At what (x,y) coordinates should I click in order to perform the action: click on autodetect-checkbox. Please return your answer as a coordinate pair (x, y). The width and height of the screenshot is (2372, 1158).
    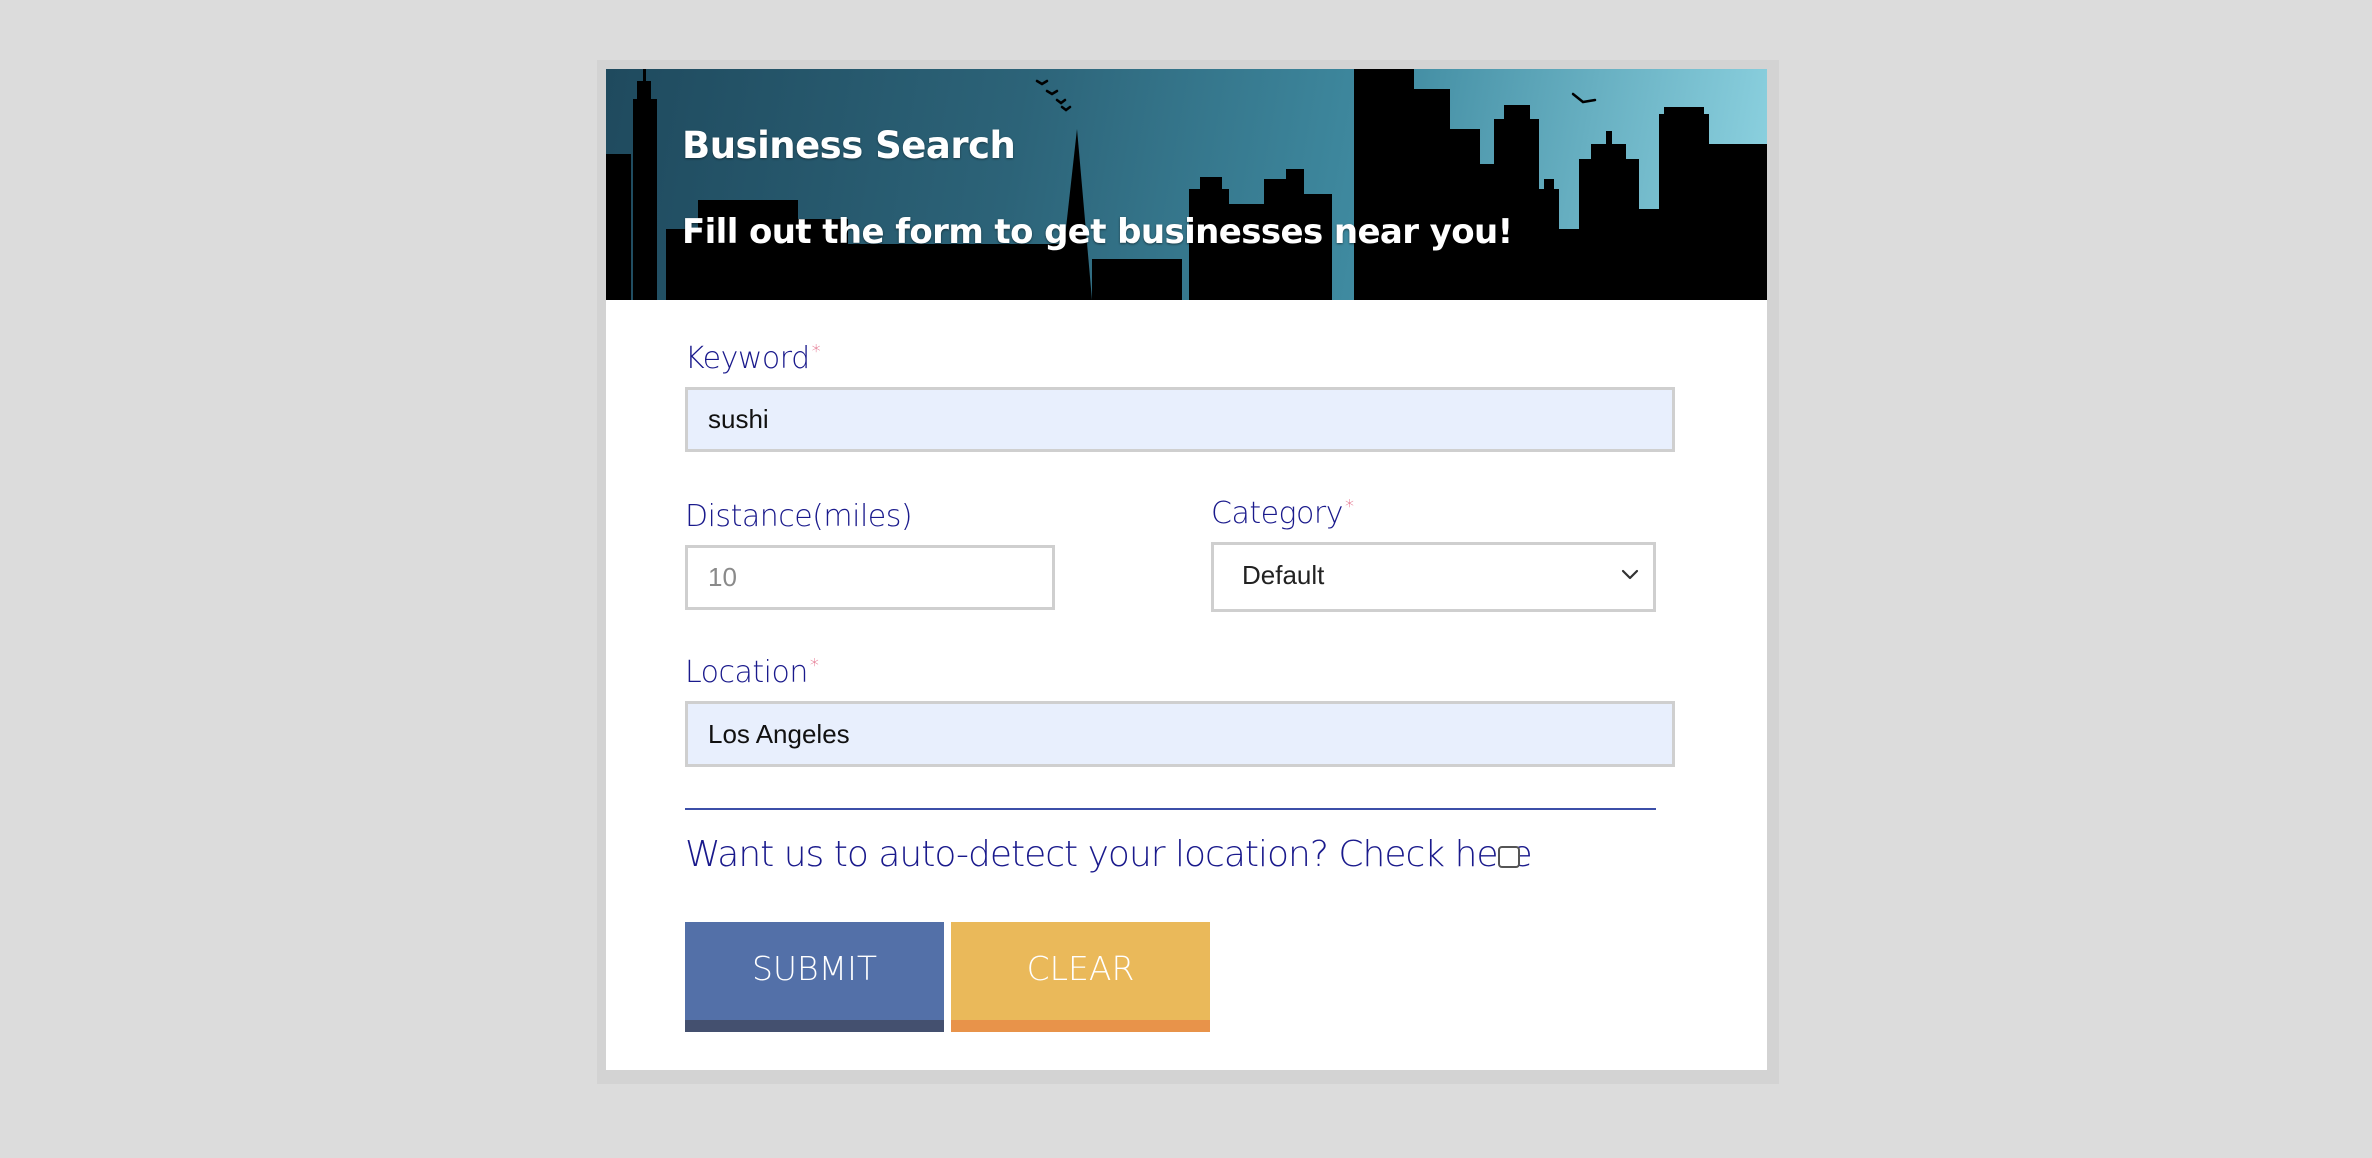
    Looking at the image, I should click on (1509, 857).